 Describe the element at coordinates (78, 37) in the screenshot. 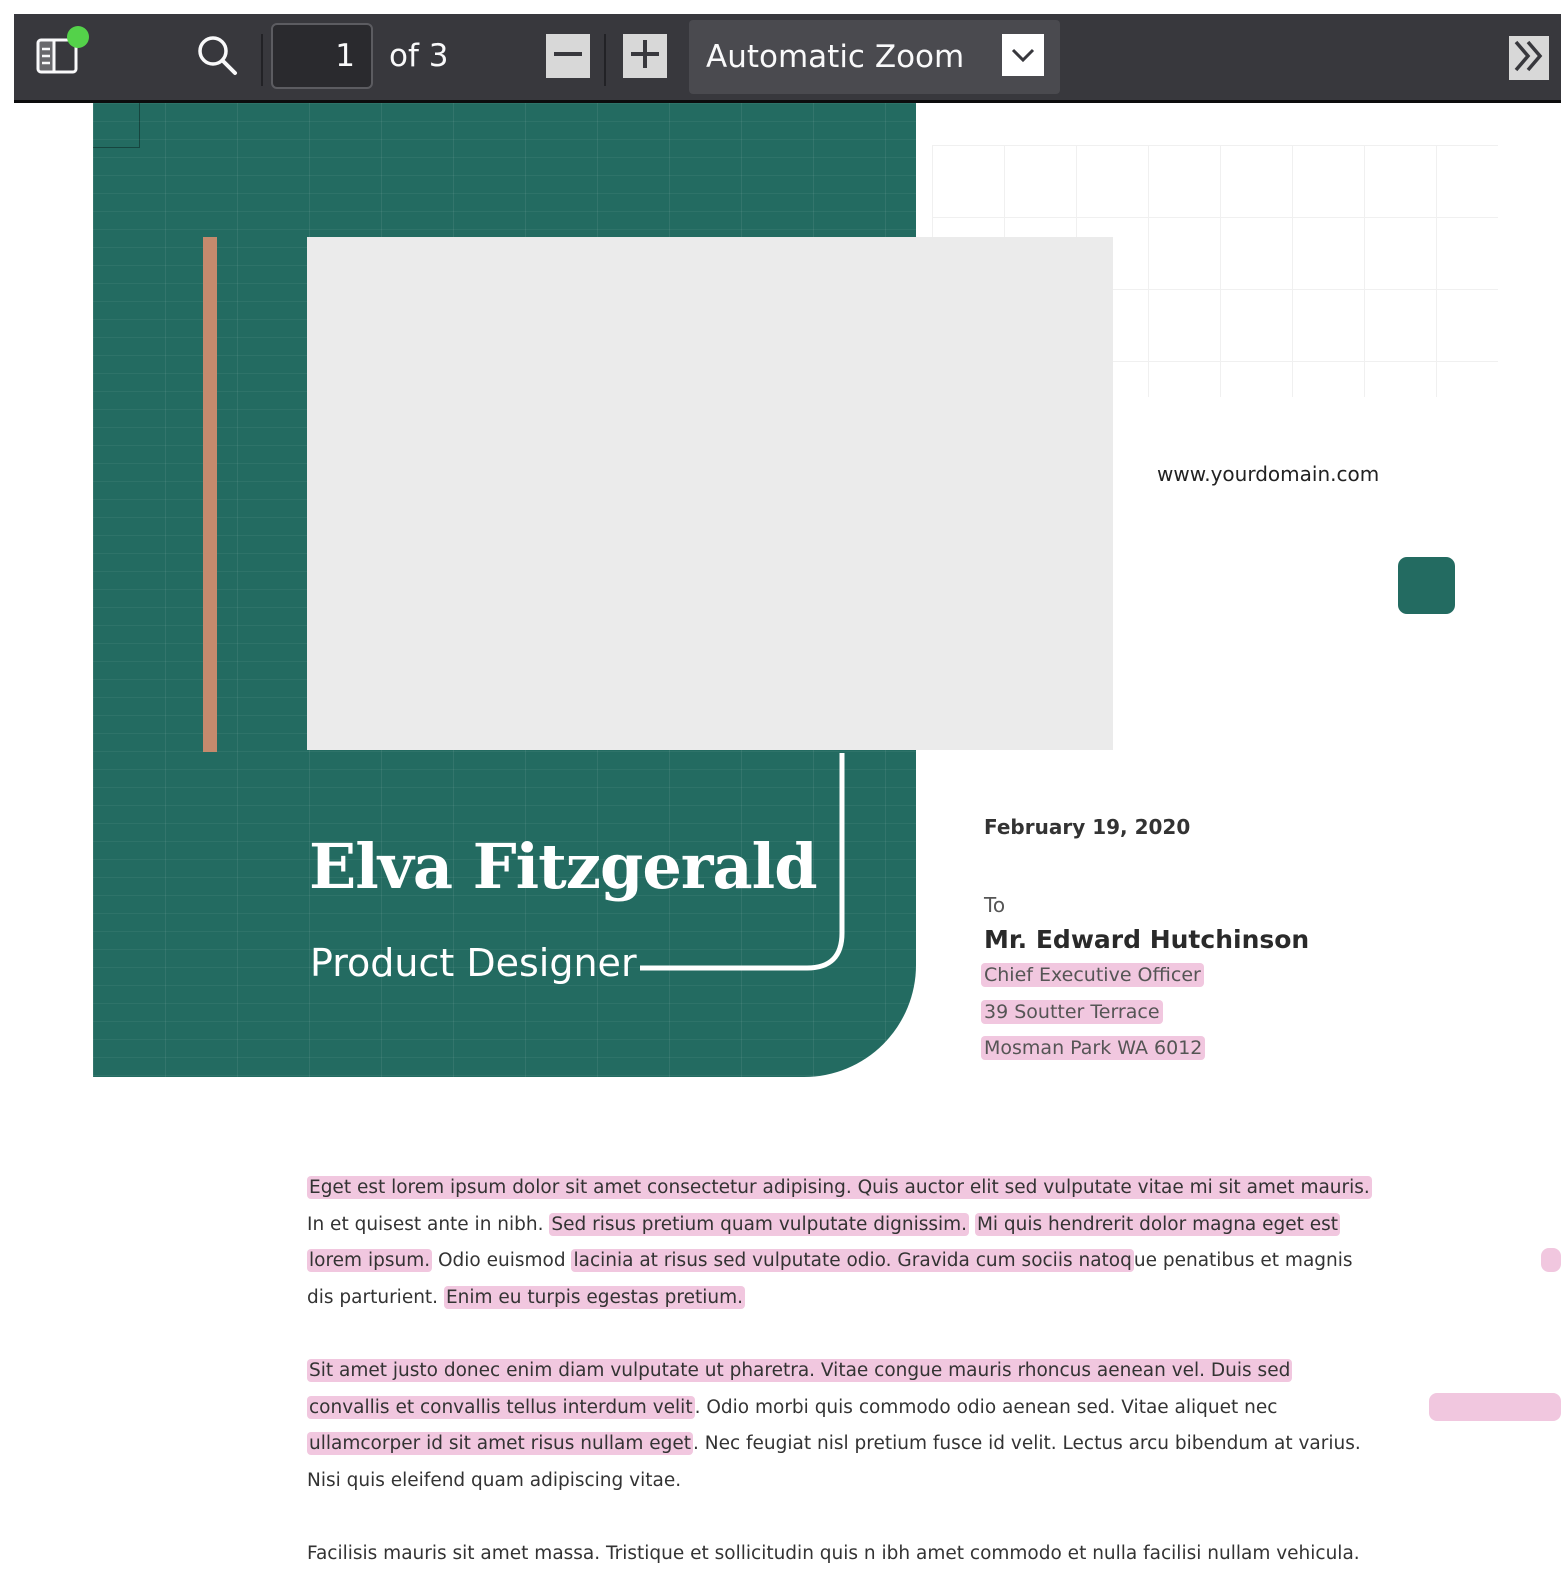

I see `notification-dot` at that location.